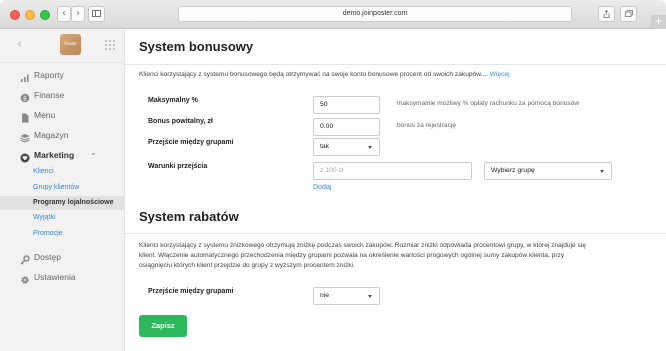  I want to click on add-condition-link: Dodaj, so click(322, 187).